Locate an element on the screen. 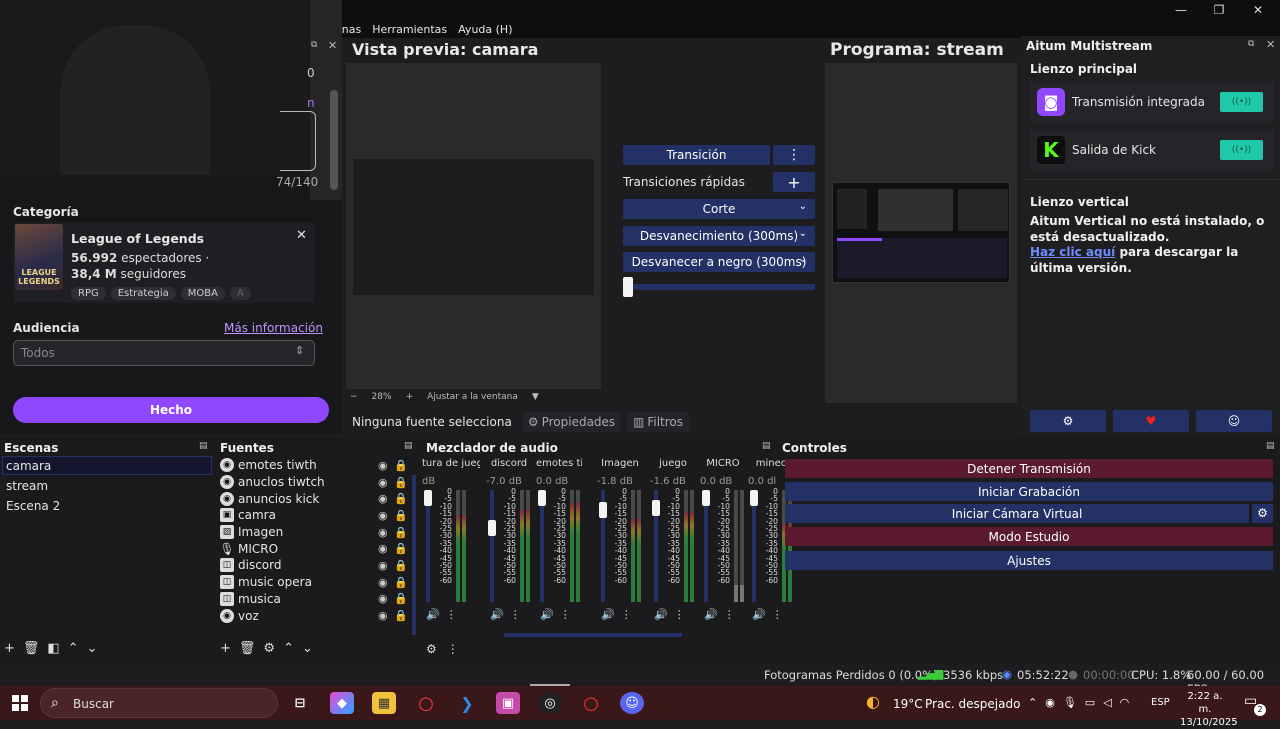 The height and width of the screenshot is (729, 1280). vscode-icon: ❯ is located at coordinates (467, 703).